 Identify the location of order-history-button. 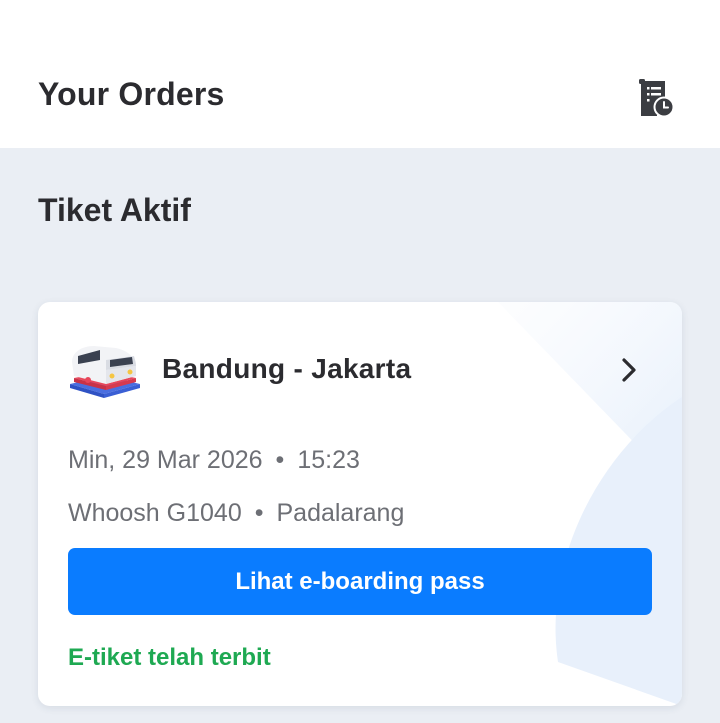
(655, 97).